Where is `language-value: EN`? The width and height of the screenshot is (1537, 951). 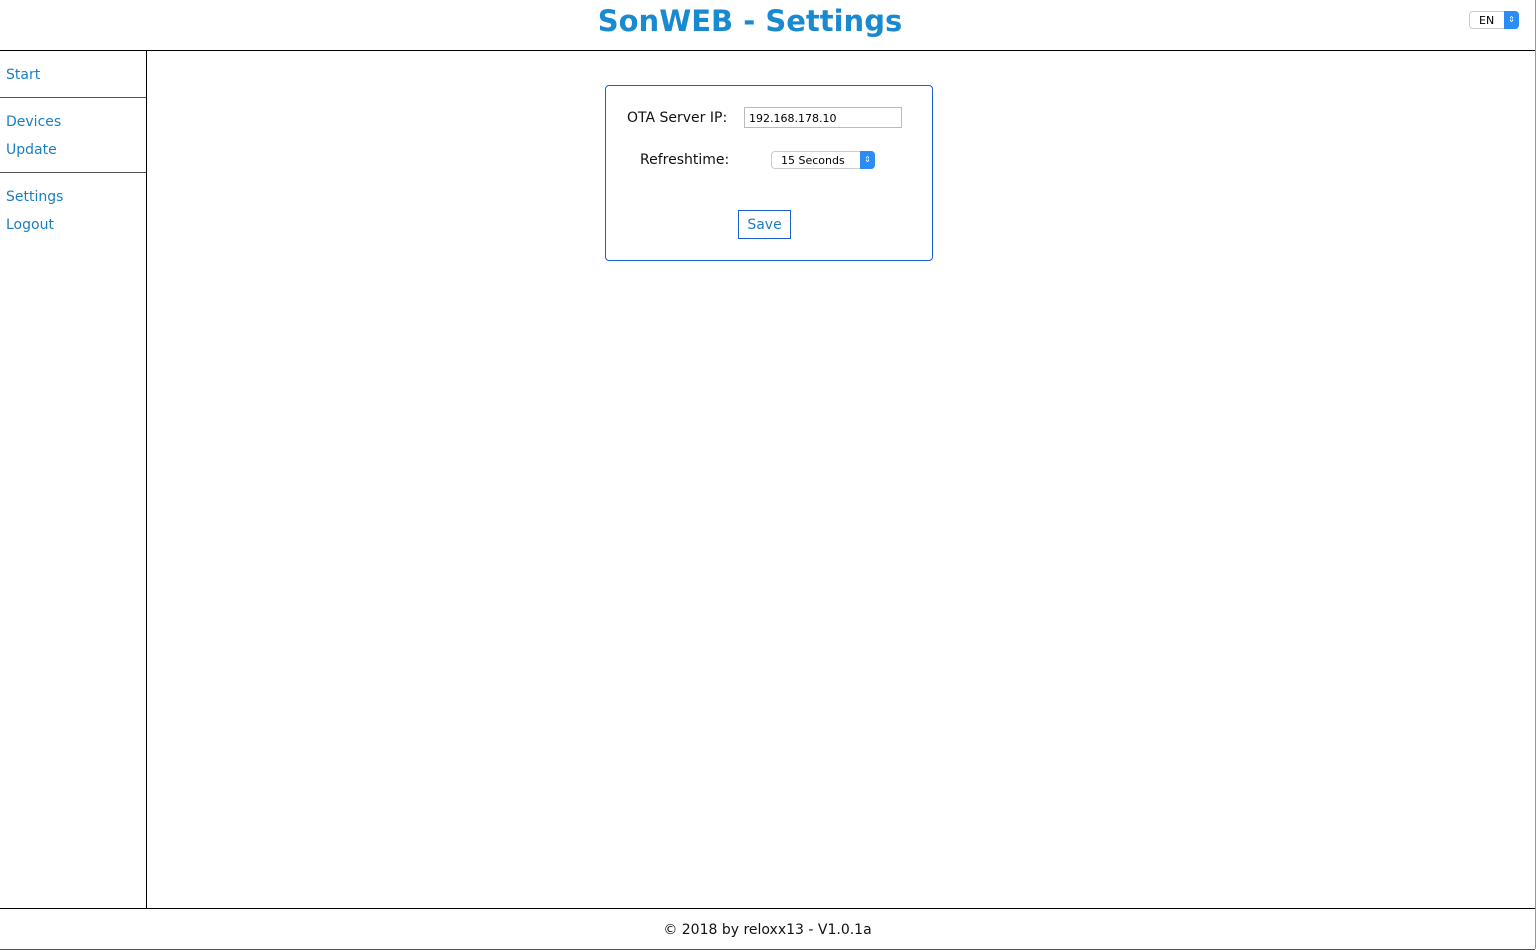
language-value: EN is located at coordinates (1487, 20).